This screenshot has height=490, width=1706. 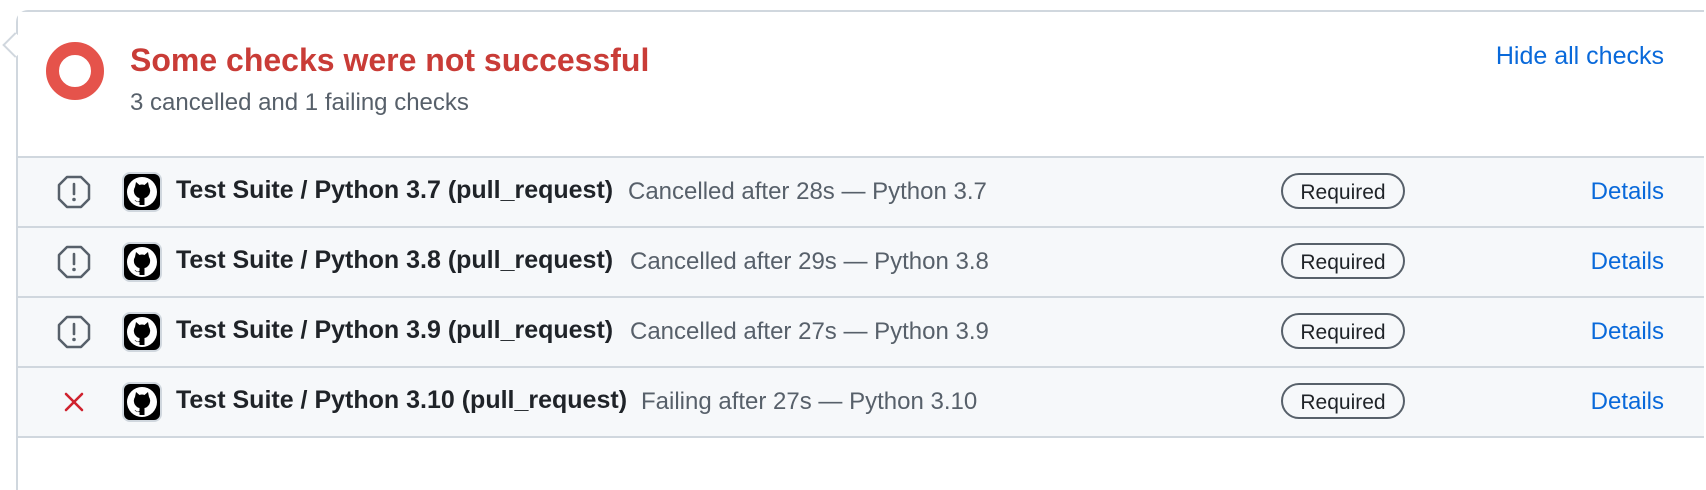 What do you see at coordinates (1580, 56) in the screenshot?
I see `hide-all-checks-link: Hide all checks` at bounding box center [1580, 56].